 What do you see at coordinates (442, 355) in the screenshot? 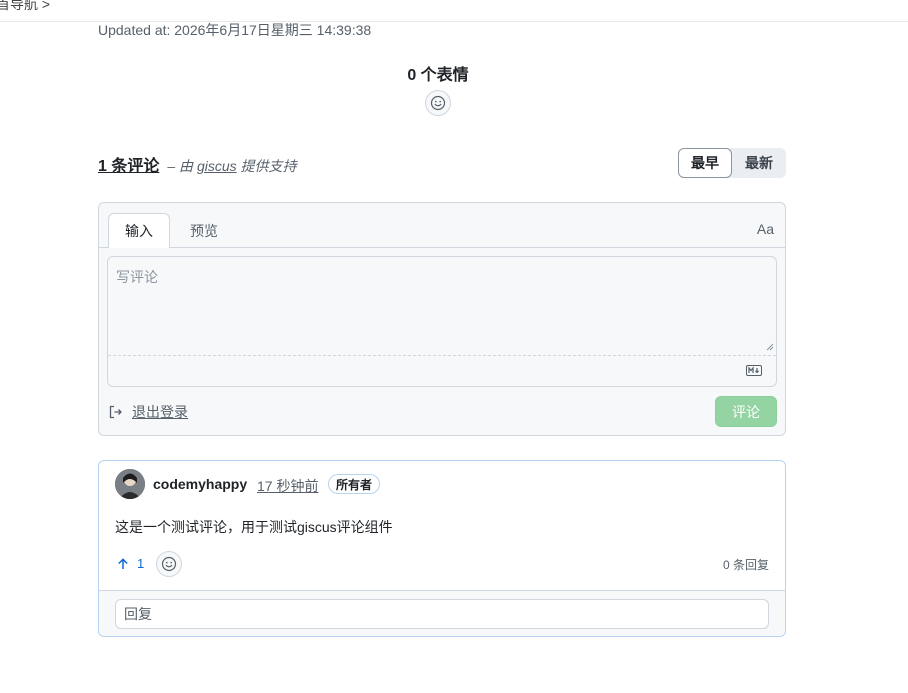
I see `textarea-divider` at bounding box center [442, 355].